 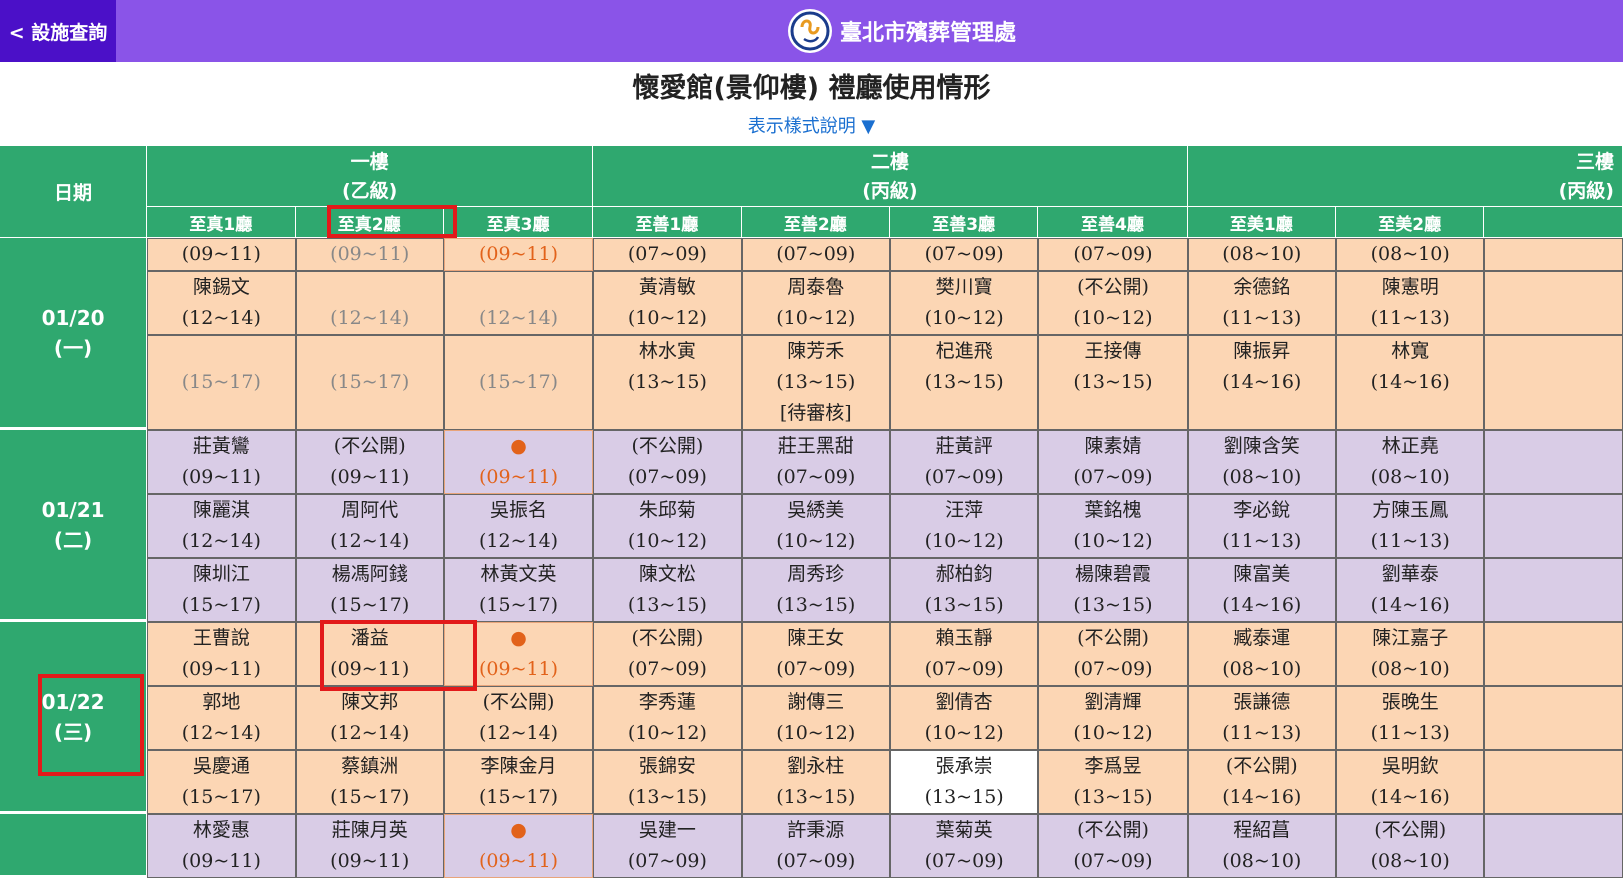 I want to click on booking-cell: 謝傳三 (10~12), so click(x=815, y=718).